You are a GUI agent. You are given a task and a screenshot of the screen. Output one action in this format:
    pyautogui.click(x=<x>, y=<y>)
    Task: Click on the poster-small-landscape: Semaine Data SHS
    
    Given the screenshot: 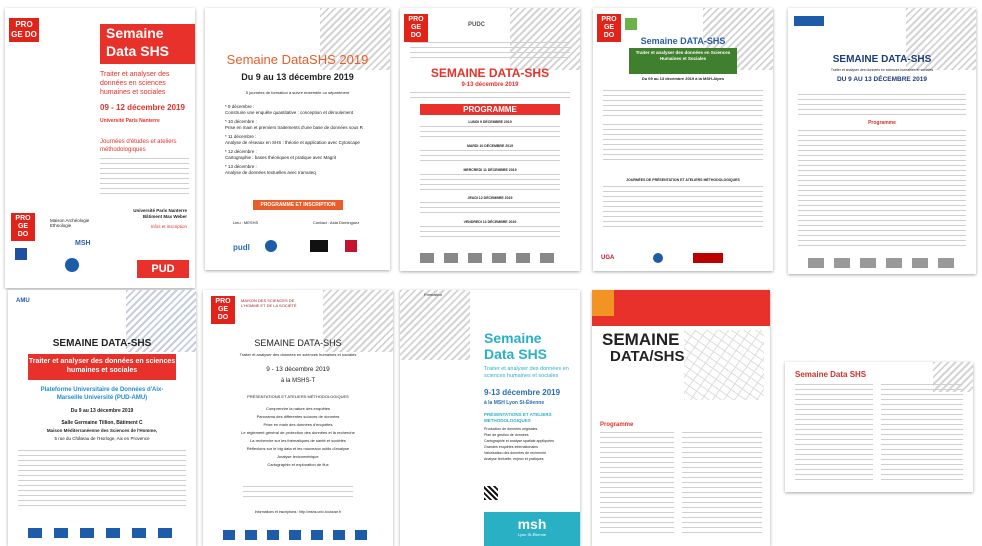 What is the action you would take?
    pyautogui.click(x=879, y=427)
    